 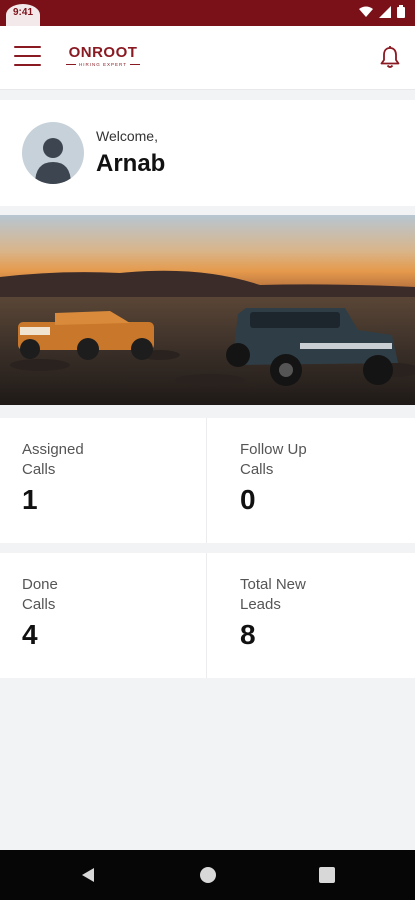 What do you see at coordinates (53, 459) in the screenshot?
I see `stat-label: Assigned Calls` at bounding box center [53, 459].